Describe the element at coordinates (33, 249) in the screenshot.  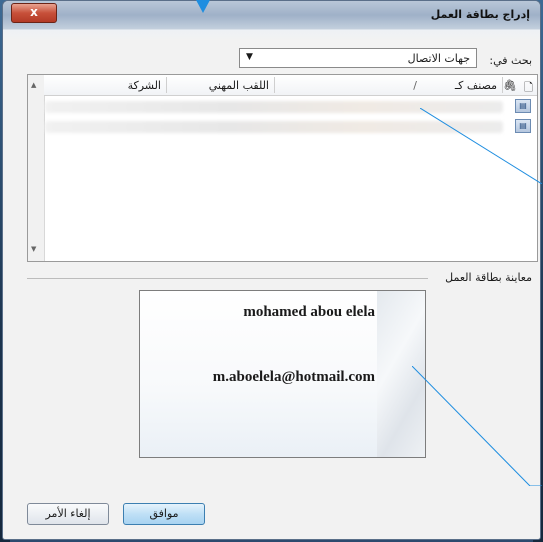
I see `scroll-down-icon: ▼` at that location.